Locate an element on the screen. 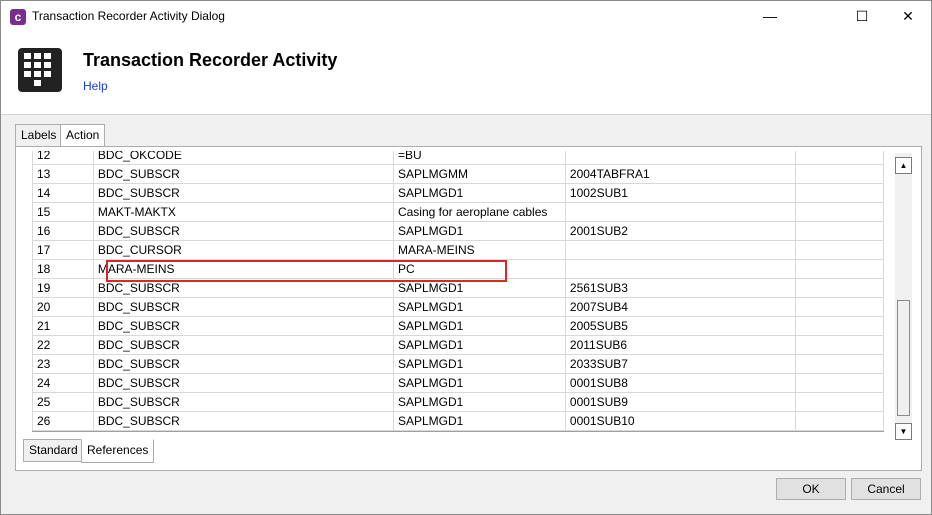 The height and width of the screenshot is (515, 932). extra-value-cell: 0001SUB9 is located at coordinates (680, 402).